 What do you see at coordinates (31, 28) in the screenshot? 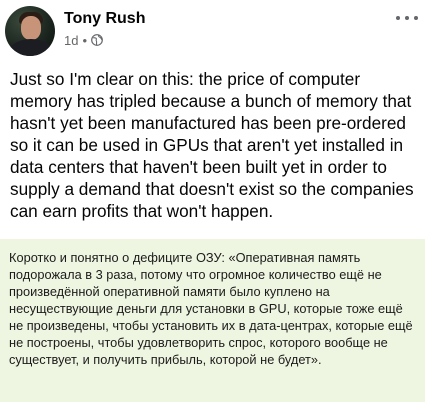
I see `avatar-face` at bounding box center [31, 28].